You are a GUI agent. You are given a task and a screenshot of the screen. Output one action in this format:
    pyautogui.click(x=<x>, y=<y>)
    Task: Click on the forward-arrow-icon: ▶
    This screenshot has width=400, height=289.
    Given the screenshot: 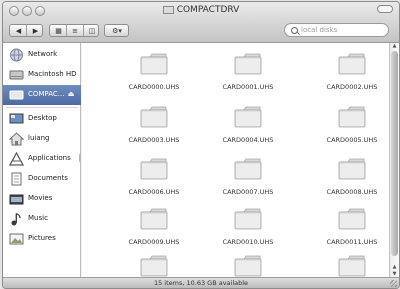 What is the action you would take?
    pyautogui.click(x=35, y=30)
    